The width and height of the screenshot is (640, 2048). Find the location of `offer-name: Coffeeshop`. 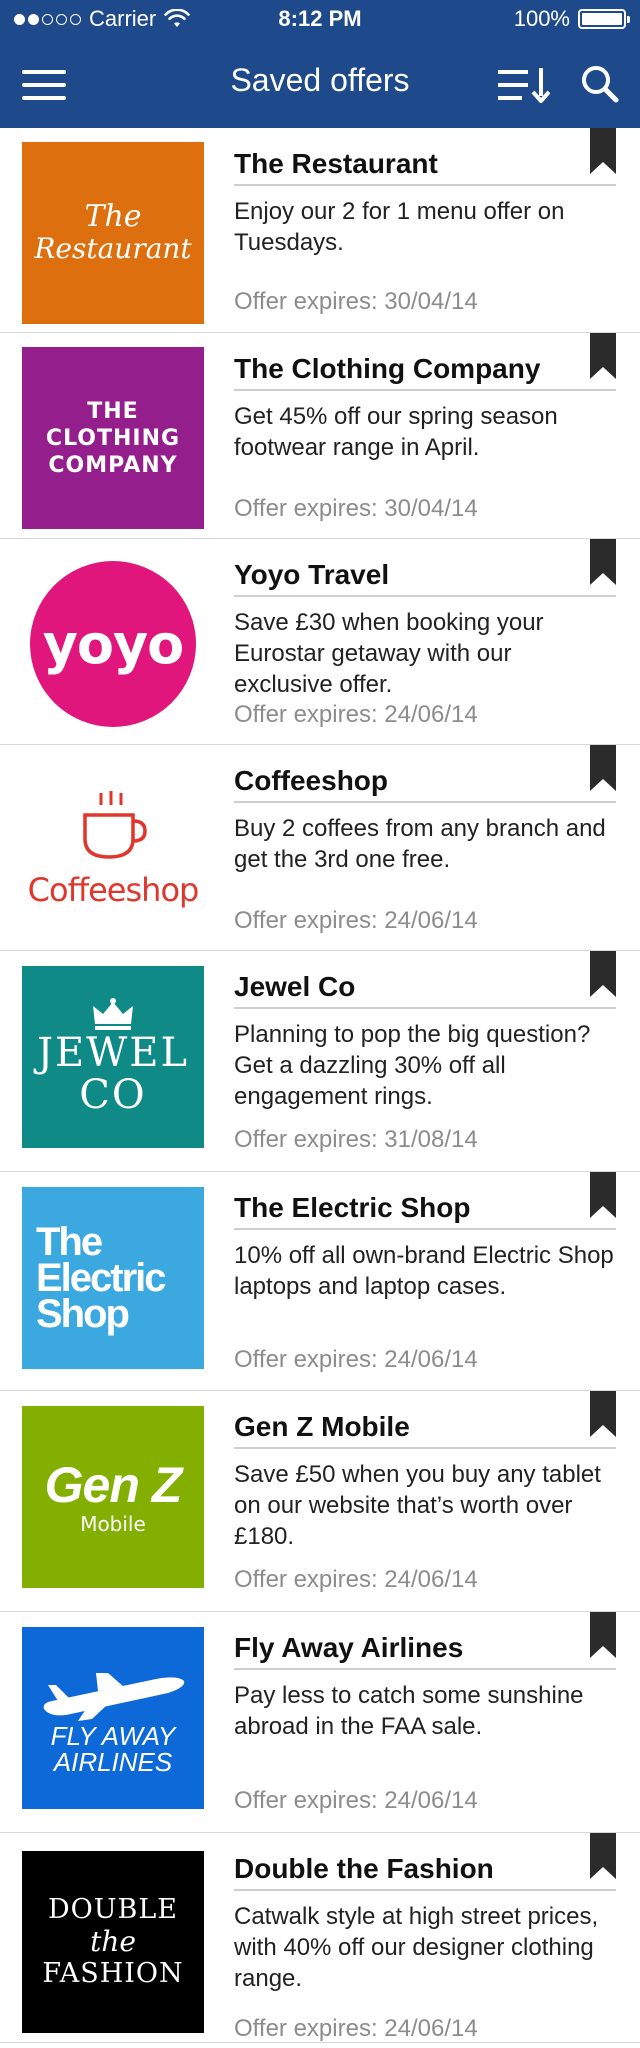

offer-name: Coffeeshop is located at coordinates (425, 781).